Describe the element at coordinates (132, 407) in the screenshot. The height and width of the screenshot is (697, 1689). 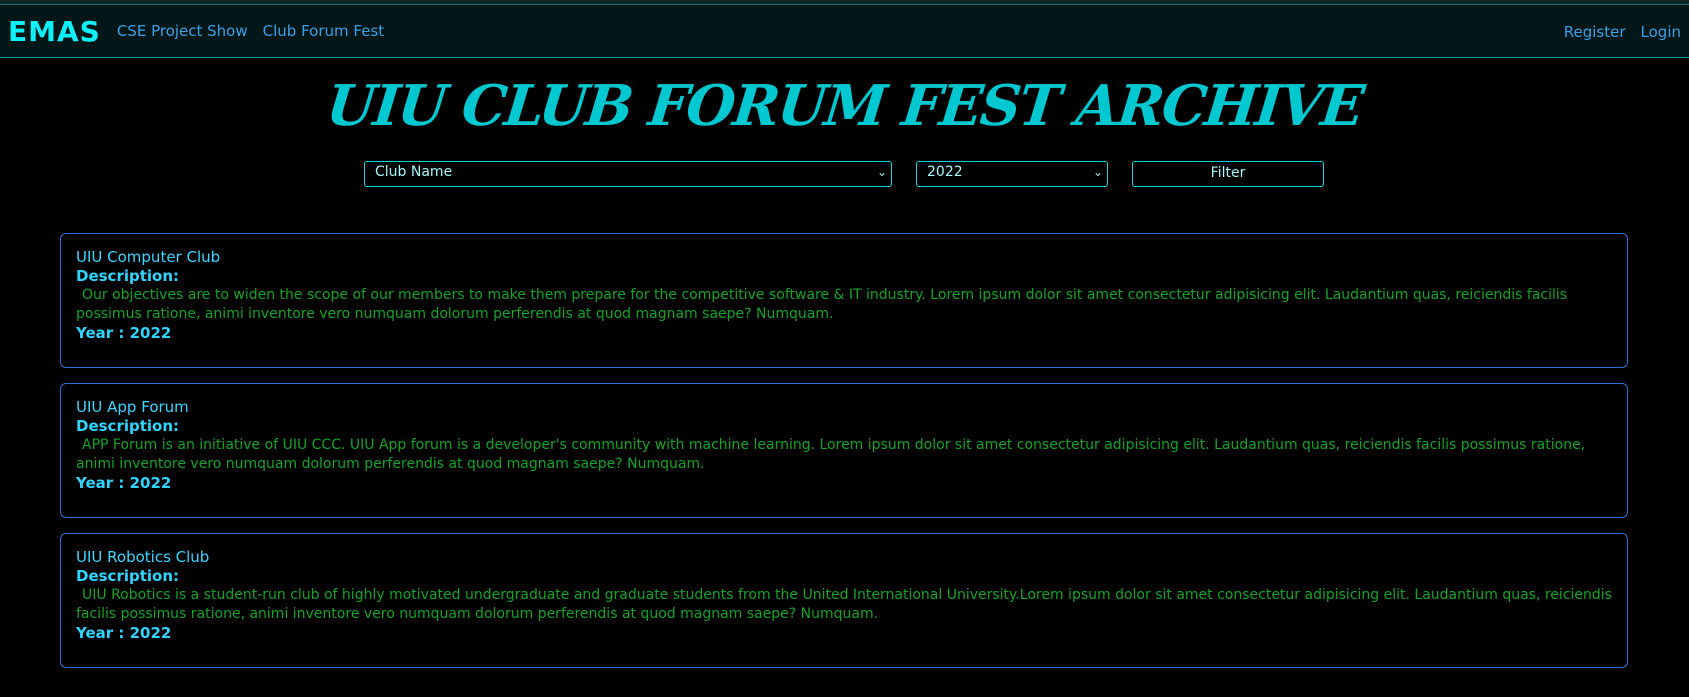
I see `club-name: UIU App Forum` at that location.